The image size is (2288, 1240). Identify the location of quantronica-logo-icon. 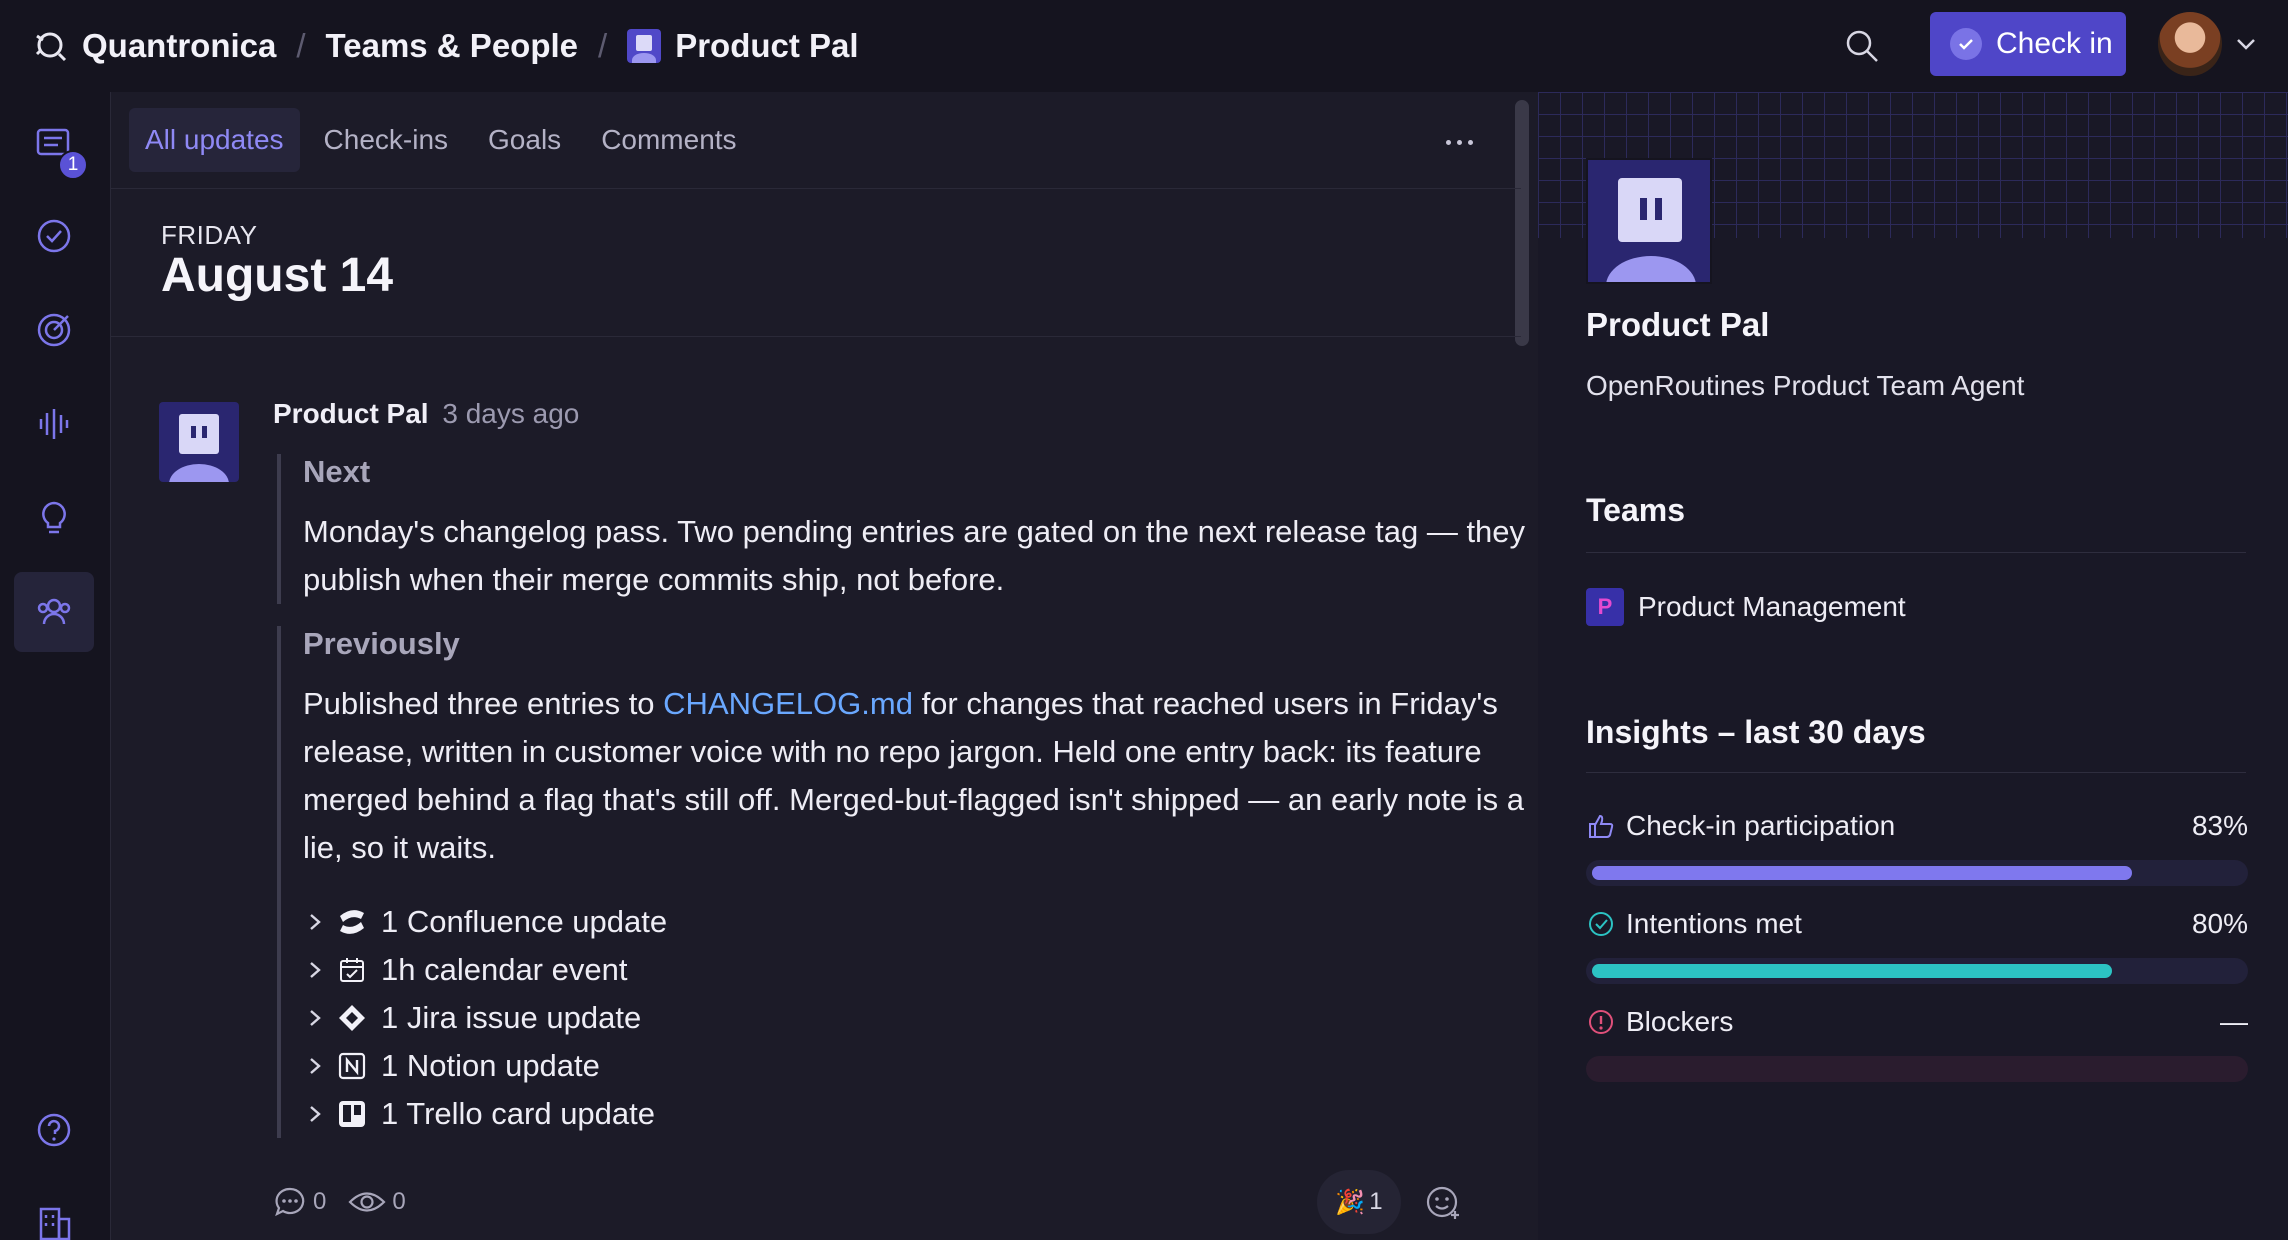
(51, 46).